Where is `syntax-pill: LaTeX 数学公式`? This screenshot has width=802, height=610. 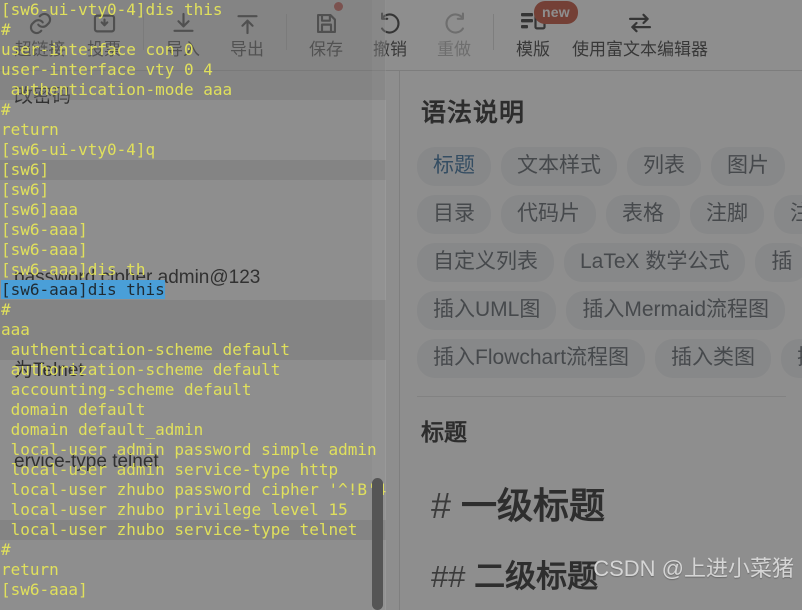 syntax-pill: LaTeX 数学公式 is located at coordinates (655, 262).